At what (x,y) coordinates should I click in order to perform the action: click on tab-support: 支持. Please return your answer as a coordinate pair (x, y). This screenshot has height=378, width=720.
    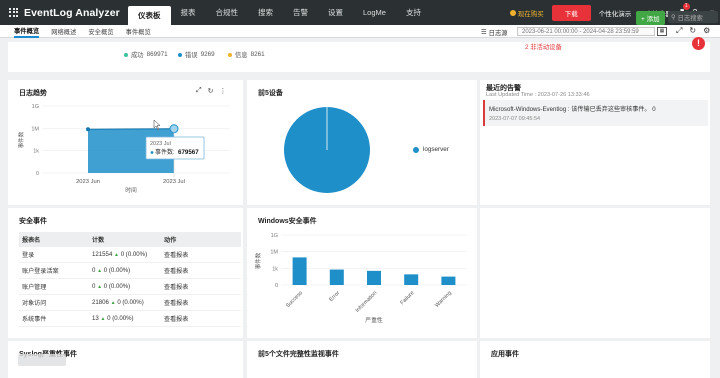
    Looking at the image, I should click on (413, 12).